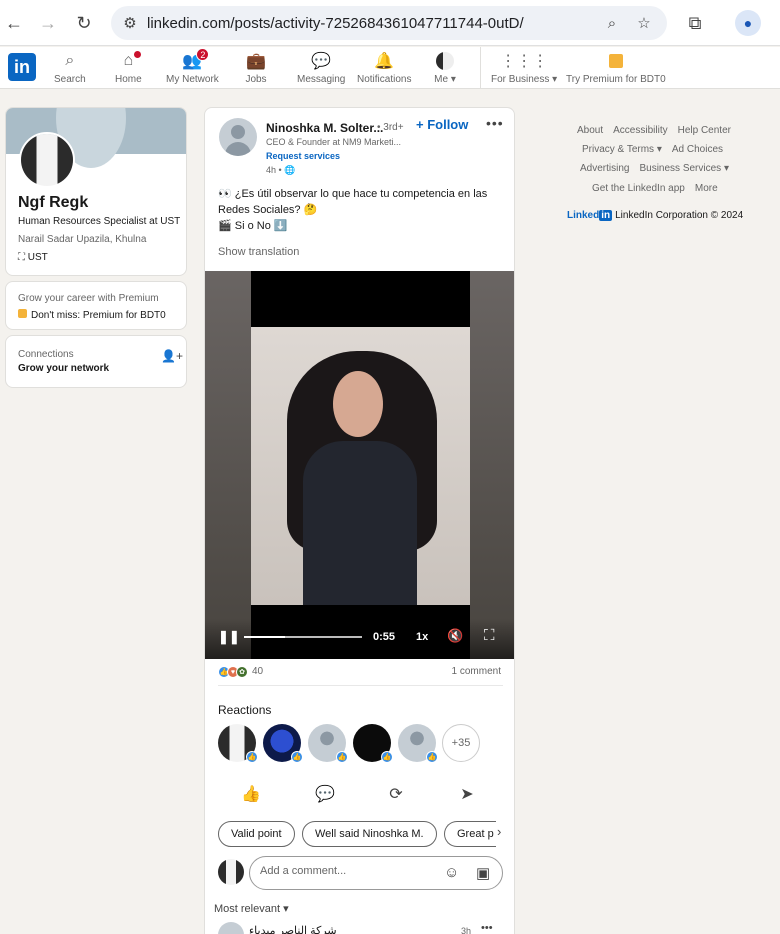 Image resolution: width=780 pixels, height=934 pixels. What do you see at coordinates (303, 156) in the screenshot?
I see `request-services-link: Request services` at bounding box center [303, 156].